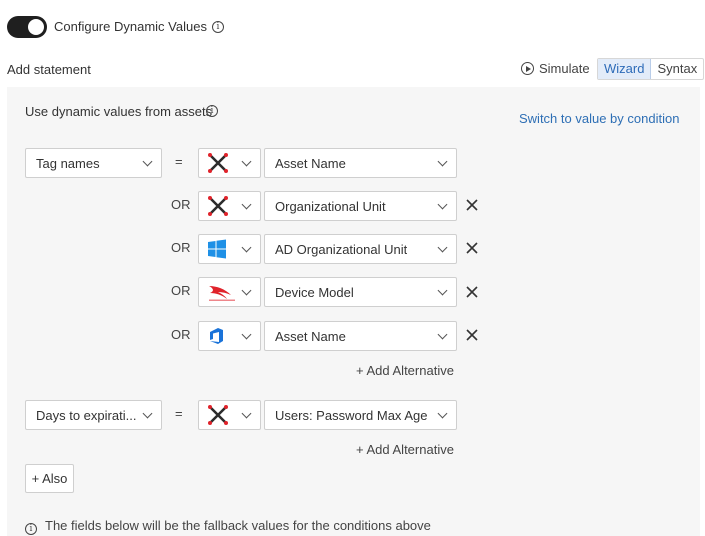 Image resolution: width=705 pixels, height=536 pixels. I want to click on tab-syntax: Syntax, so click(677, 69).